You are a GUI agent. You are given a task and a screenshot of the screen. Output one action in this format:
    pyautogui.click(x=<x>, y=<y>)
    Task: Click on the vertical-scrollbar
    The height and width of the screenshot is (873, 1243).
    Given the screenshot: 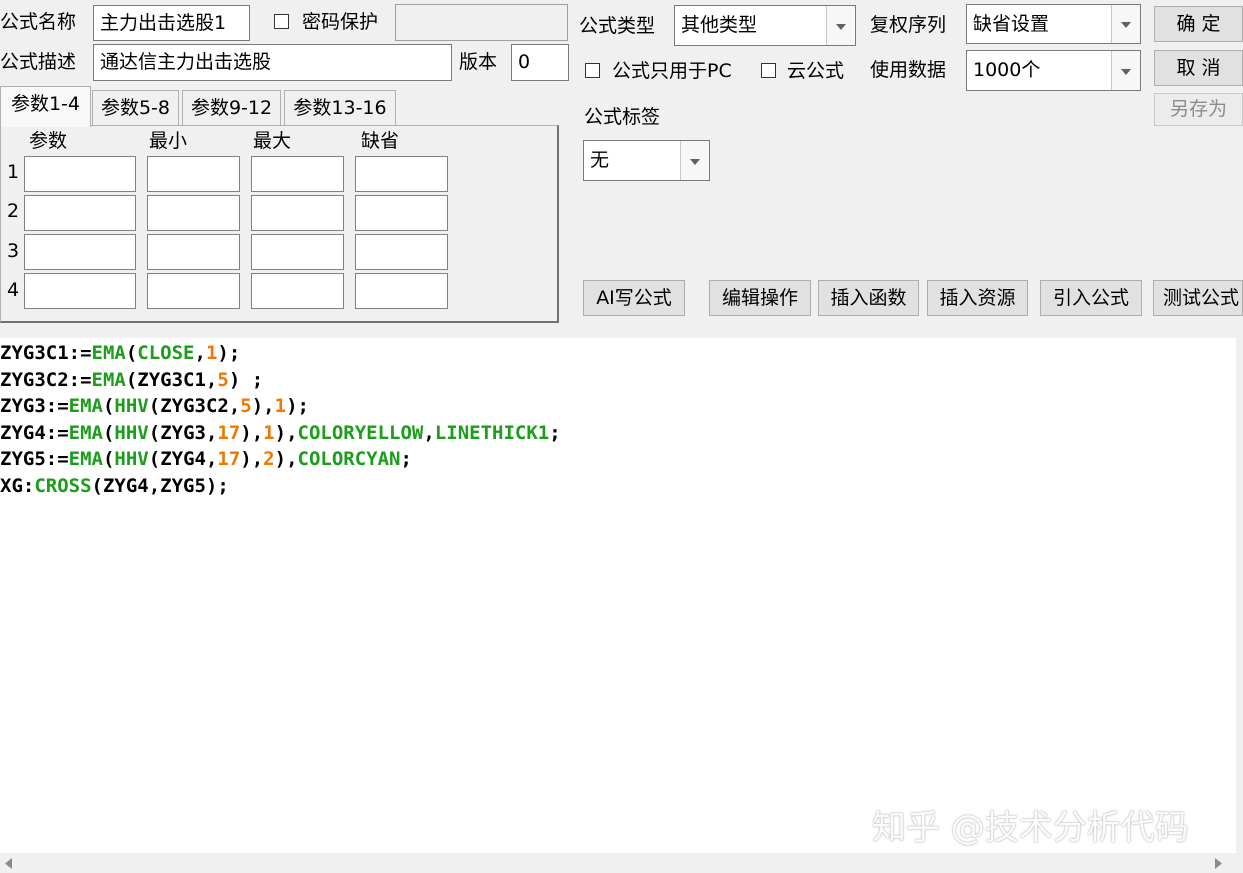 What is the action you would take?
    pyautogui.click(x=1239, y=591)
    